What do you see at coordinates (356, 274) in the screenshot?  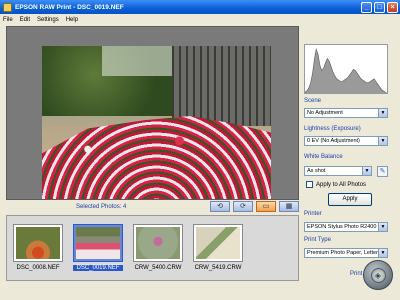 I see `print-label: Print` at bounding box center [356, 274].